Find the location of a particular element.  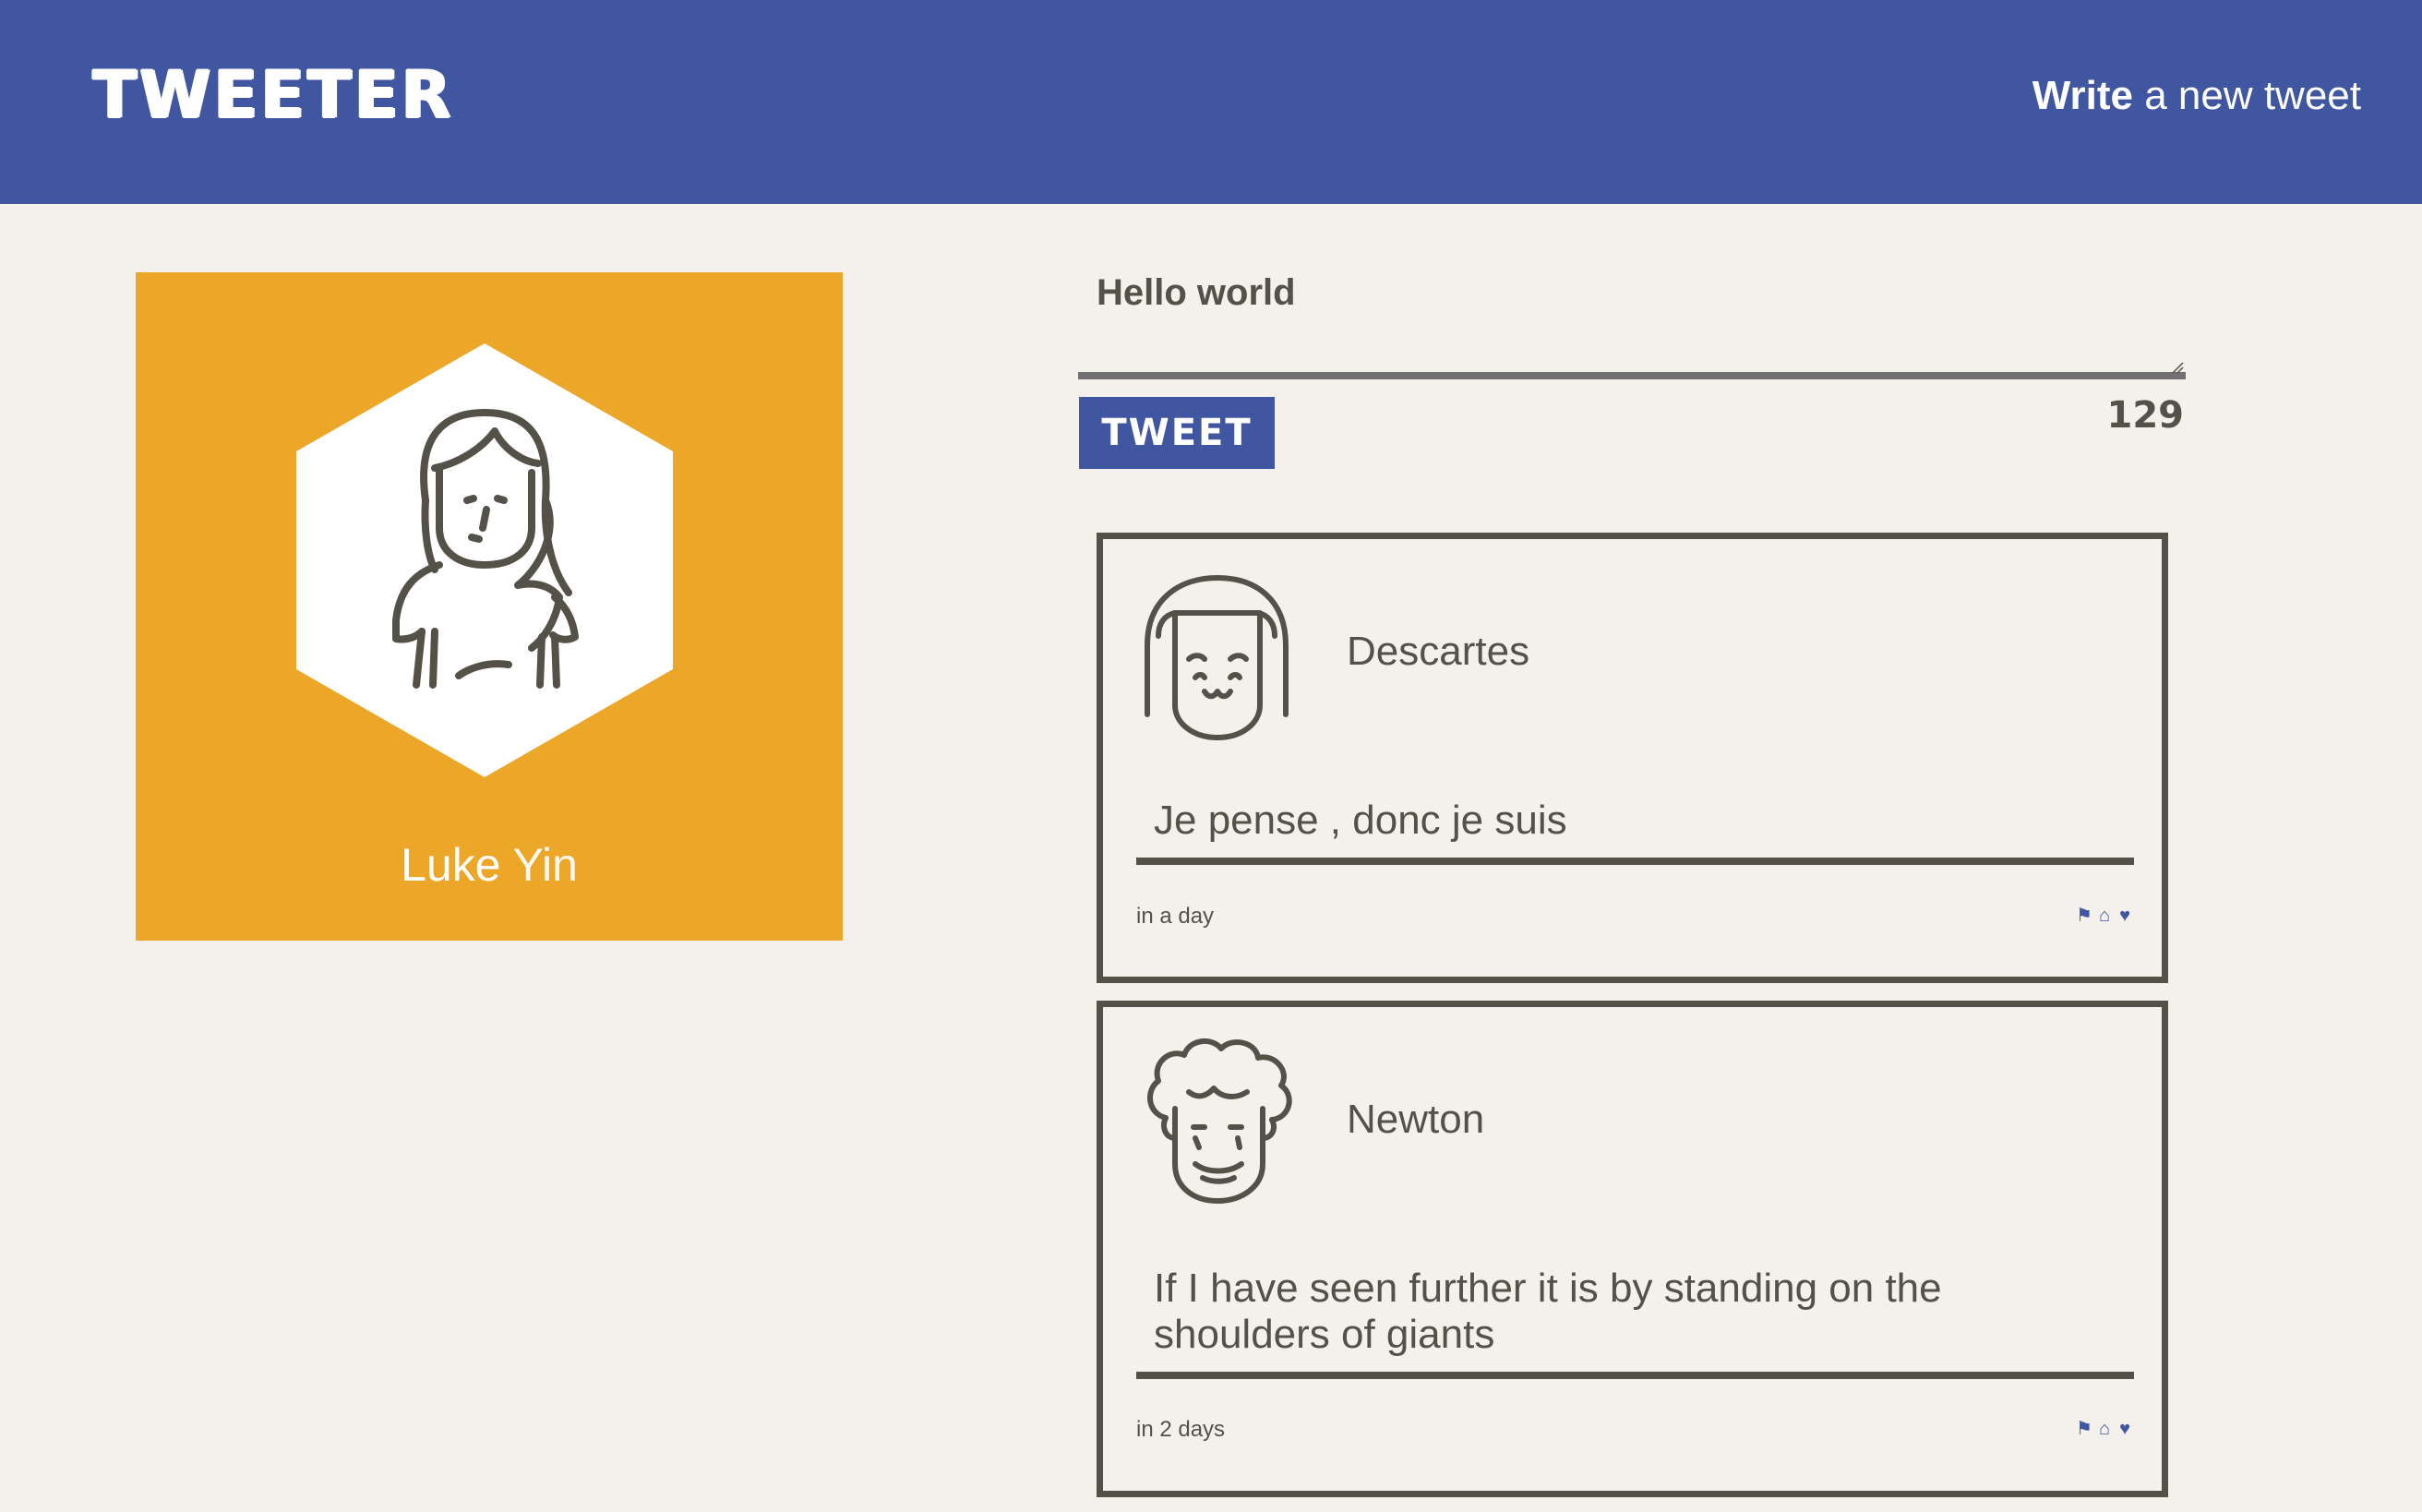

tweet-composer: Hello world is located at coordinates (1632, 325).